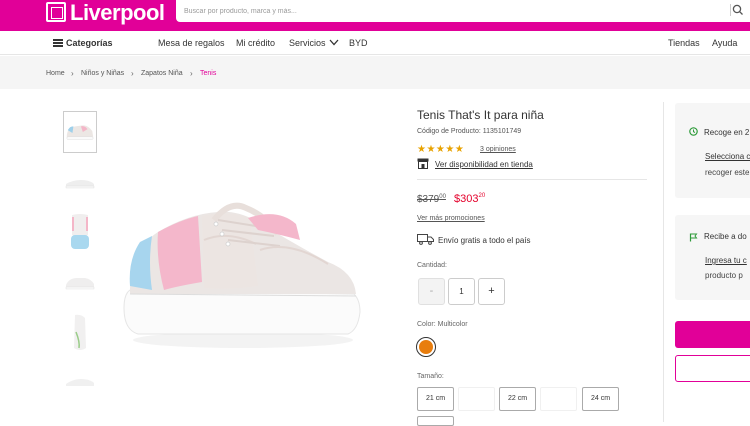 This screenshot has width=750, height=426. Describe the element at coordinates (727, 156) in the screenshot. I see `pickup-select-link: Selecciona c` at that location.